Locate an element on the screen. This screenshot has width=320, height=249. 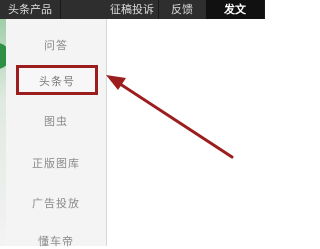
pointer-arrow-annotation is located at coordinates (170, 117).